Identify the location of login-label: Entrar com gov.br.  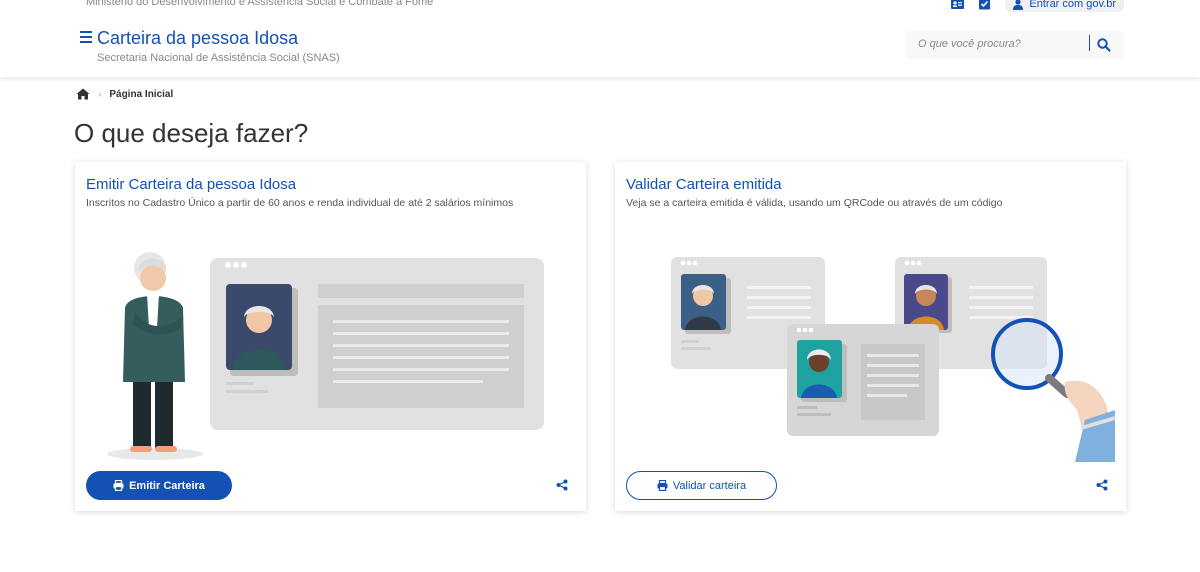
(1072, 5).